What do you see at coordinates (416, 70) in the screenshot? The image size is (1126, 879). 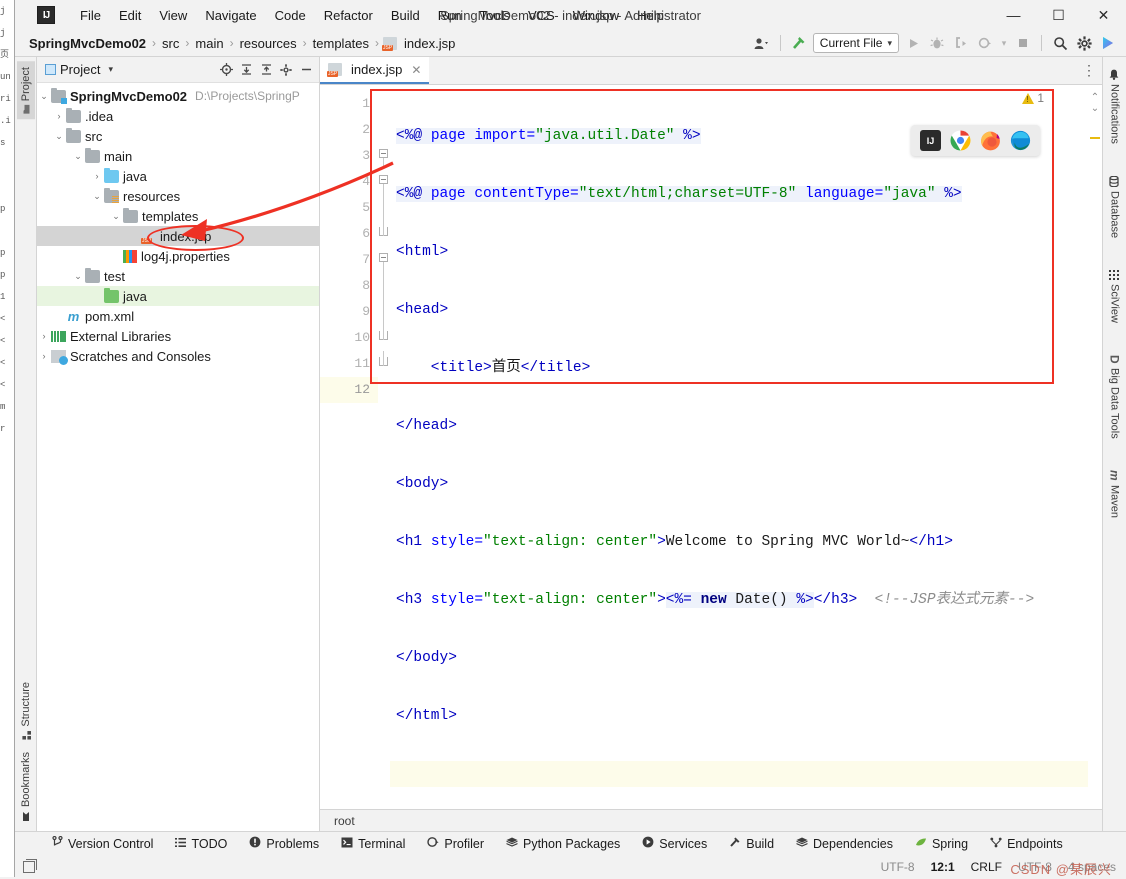 I see `close-icon: ✕` at bounding box center [416, 70].